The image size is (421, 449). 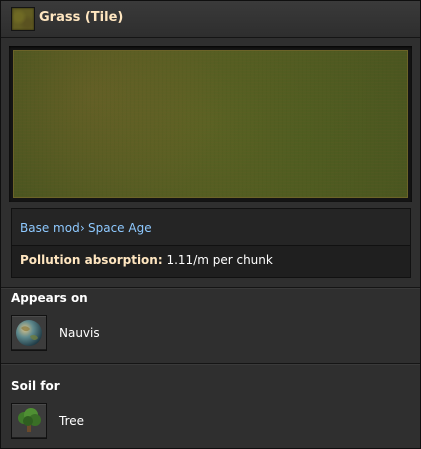 What do you see at coordinates (219, 260) in the screenshot?
I see `pollution-value: 1.11/m per chunk` at bounding box center [219, 260].